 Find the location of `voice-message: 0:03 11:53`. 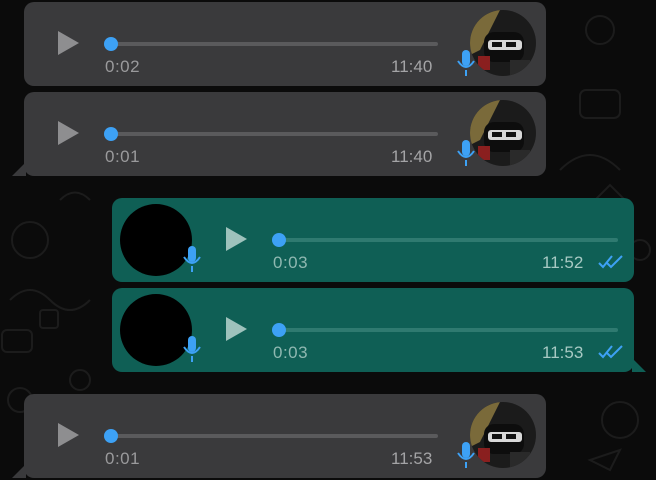

voice-message: 0:03 11:53 is located at coordinates (379, 330).